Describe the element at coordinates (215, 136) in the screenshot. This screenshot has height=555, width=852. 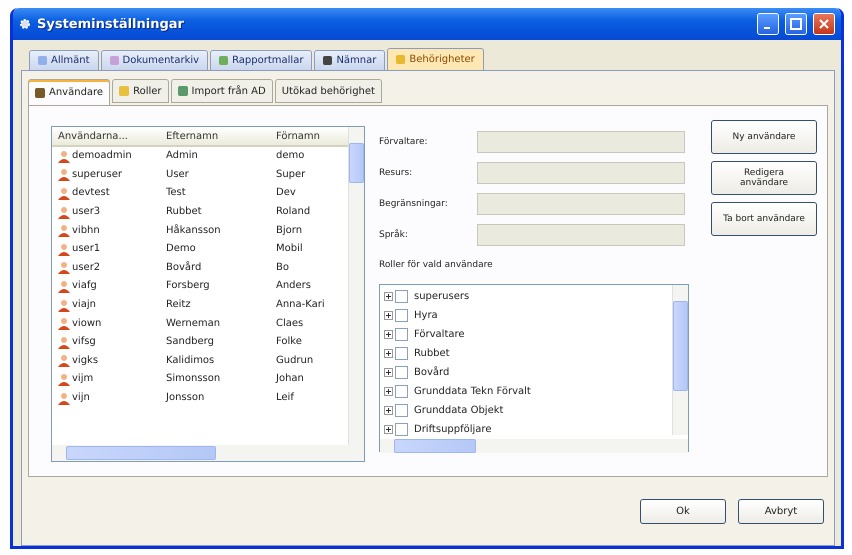
I see `column-header: Efternamn` at that location.